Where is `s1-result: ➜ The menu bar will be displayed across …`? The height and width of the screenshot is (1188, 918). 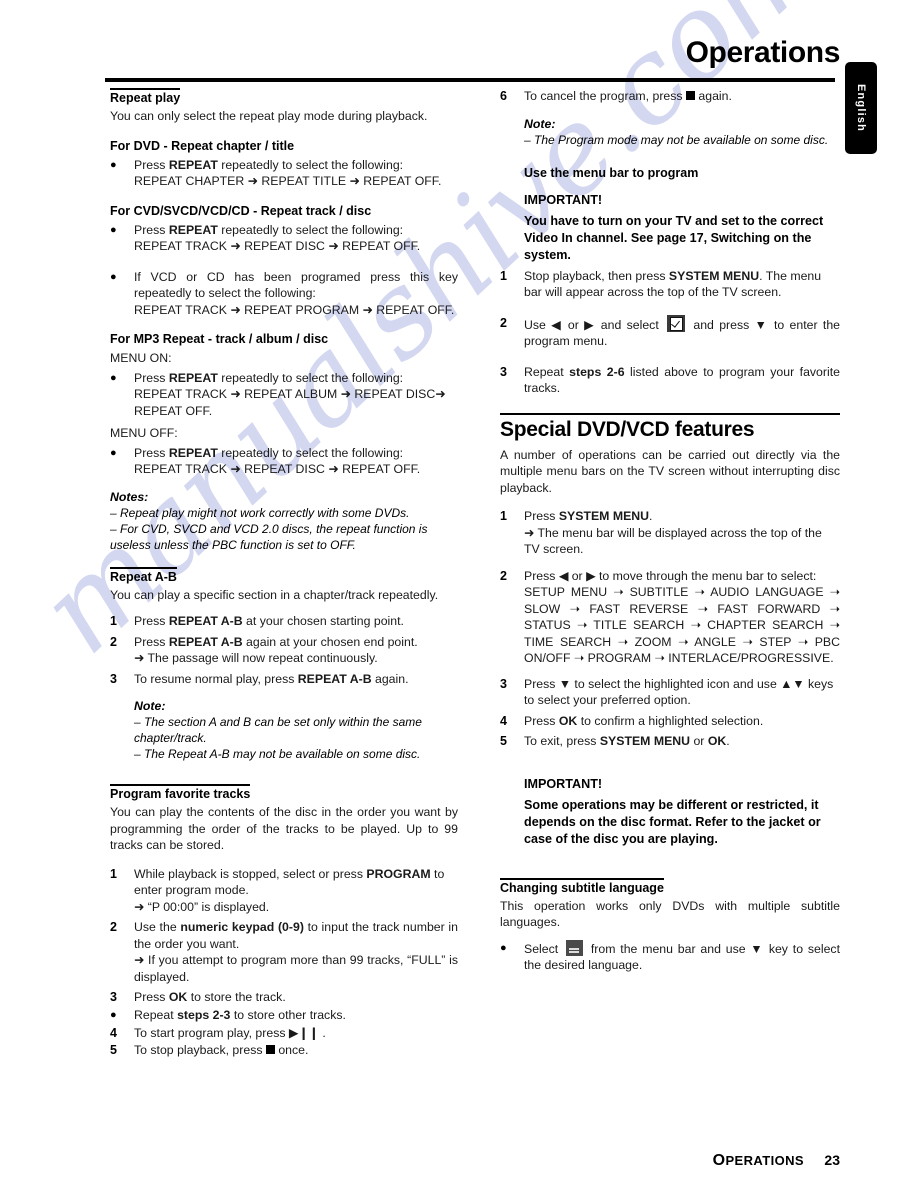
s1-result: ➜ The menu bar will be displayed across … is located at coordinates (673, 541).